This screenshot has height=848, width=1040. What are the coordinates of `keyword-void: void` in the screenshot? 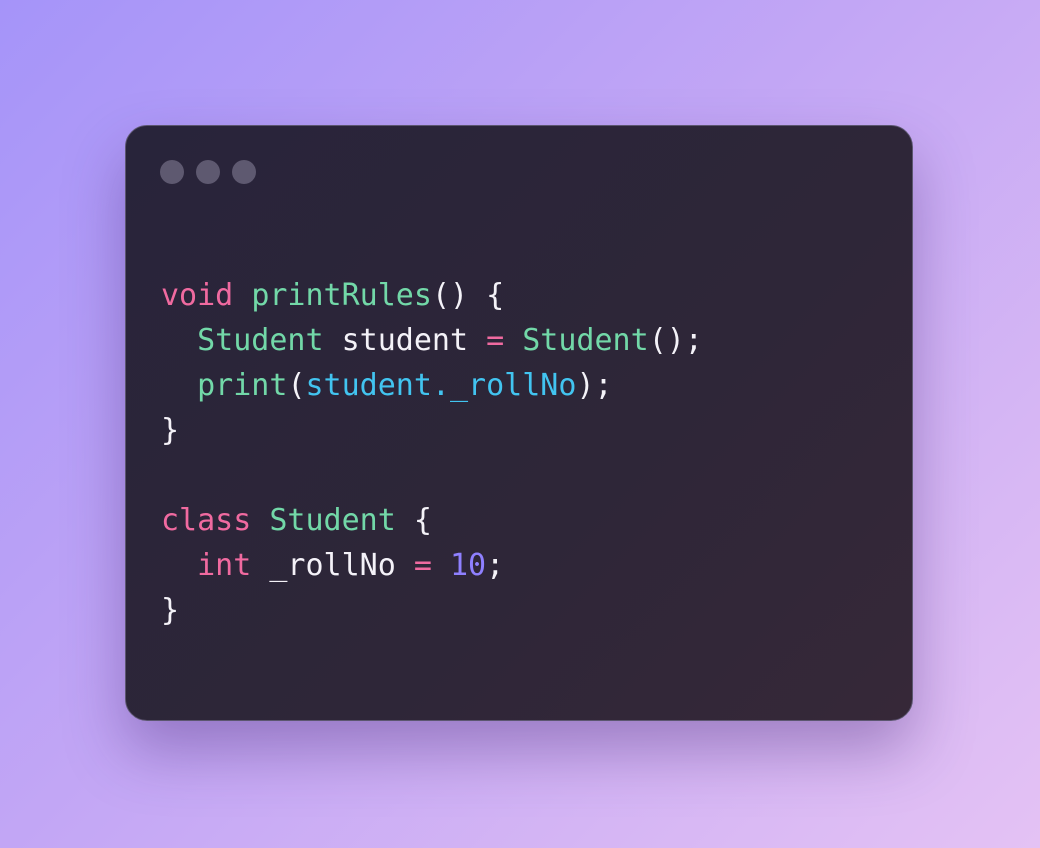 It's located at (197, 295).